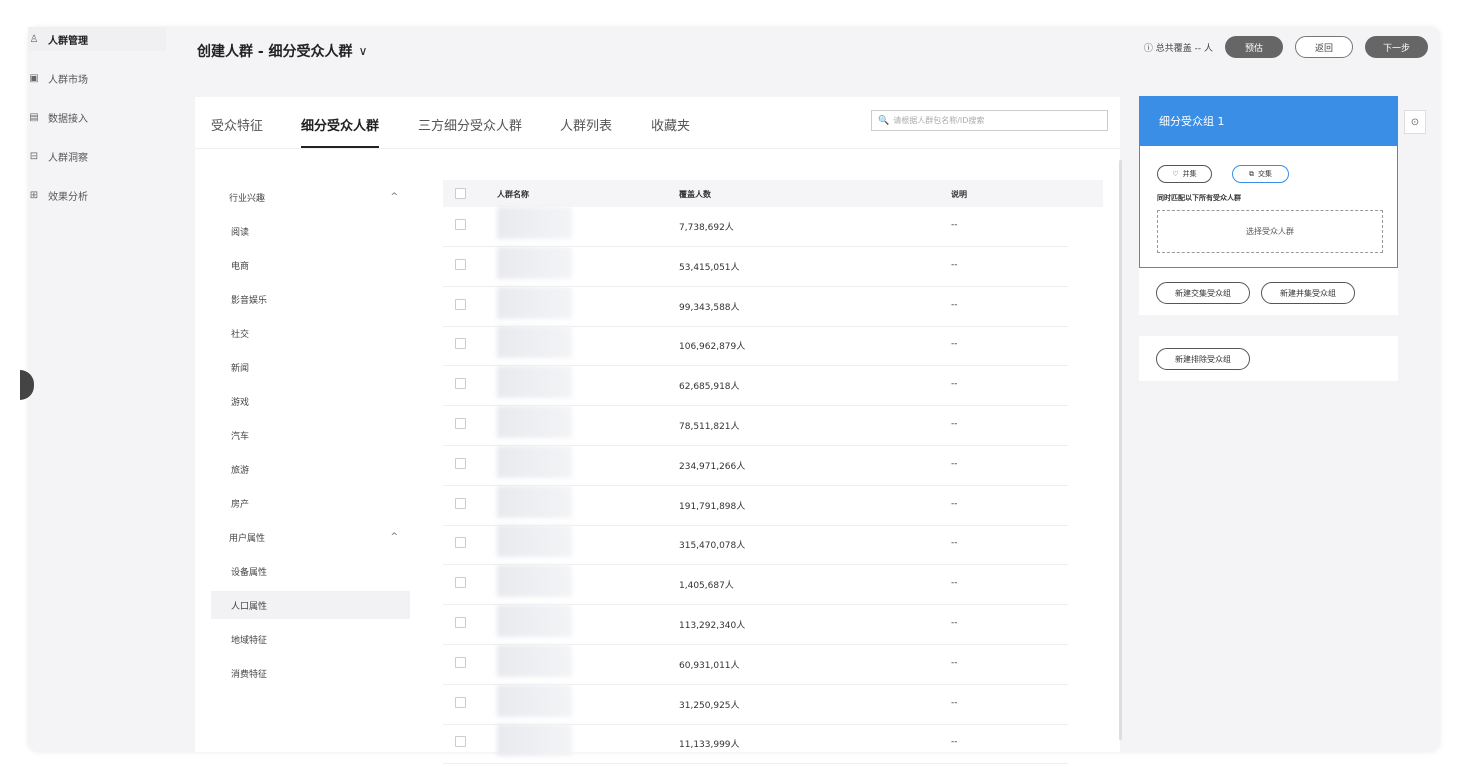 Image resolution: width=1468 pixels, height=780 pixels. Describe the element at coordinates (755, 744) in the screenshot. I see `table-row: 11,133,999人 --` at that location.